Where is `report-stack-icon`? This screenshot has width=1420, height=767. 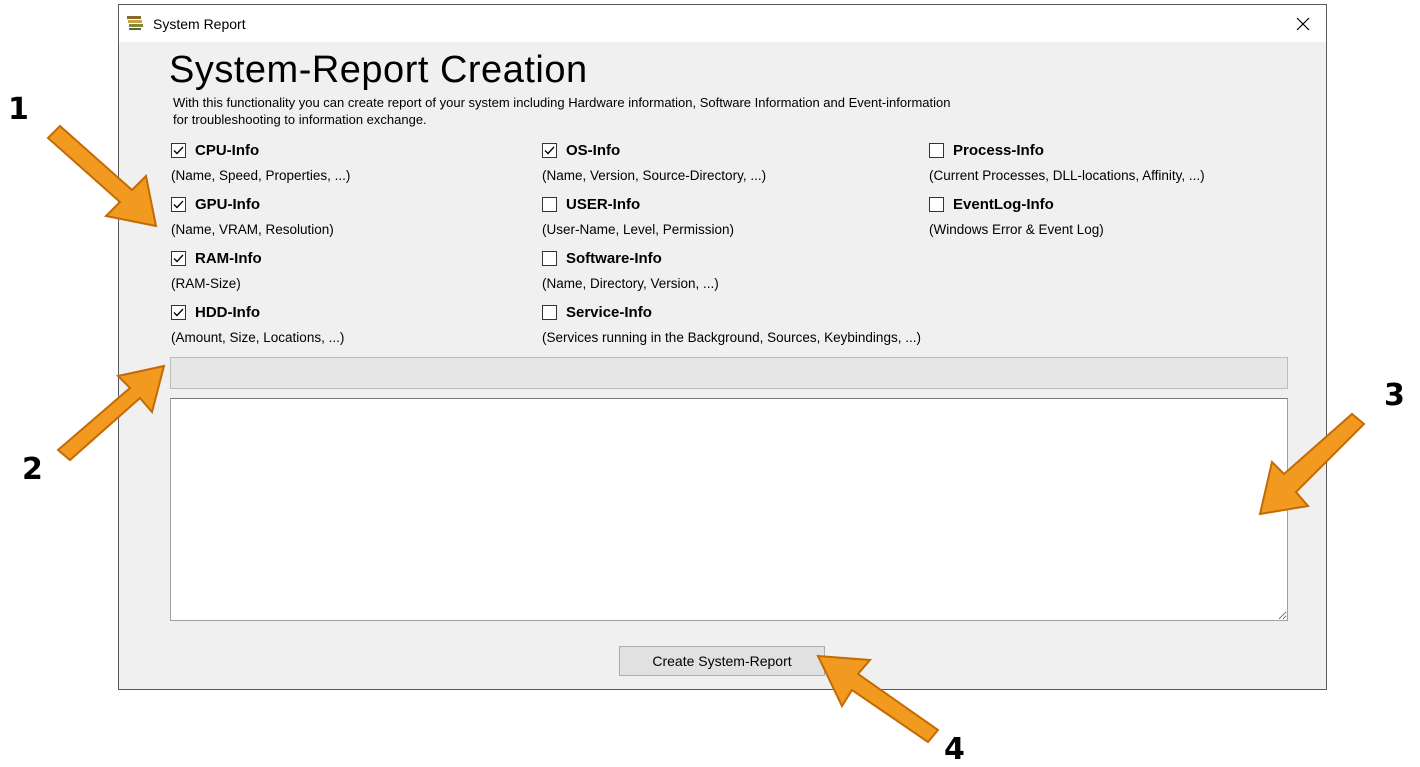
report-stack-icon is located at coordinates (135, 23).